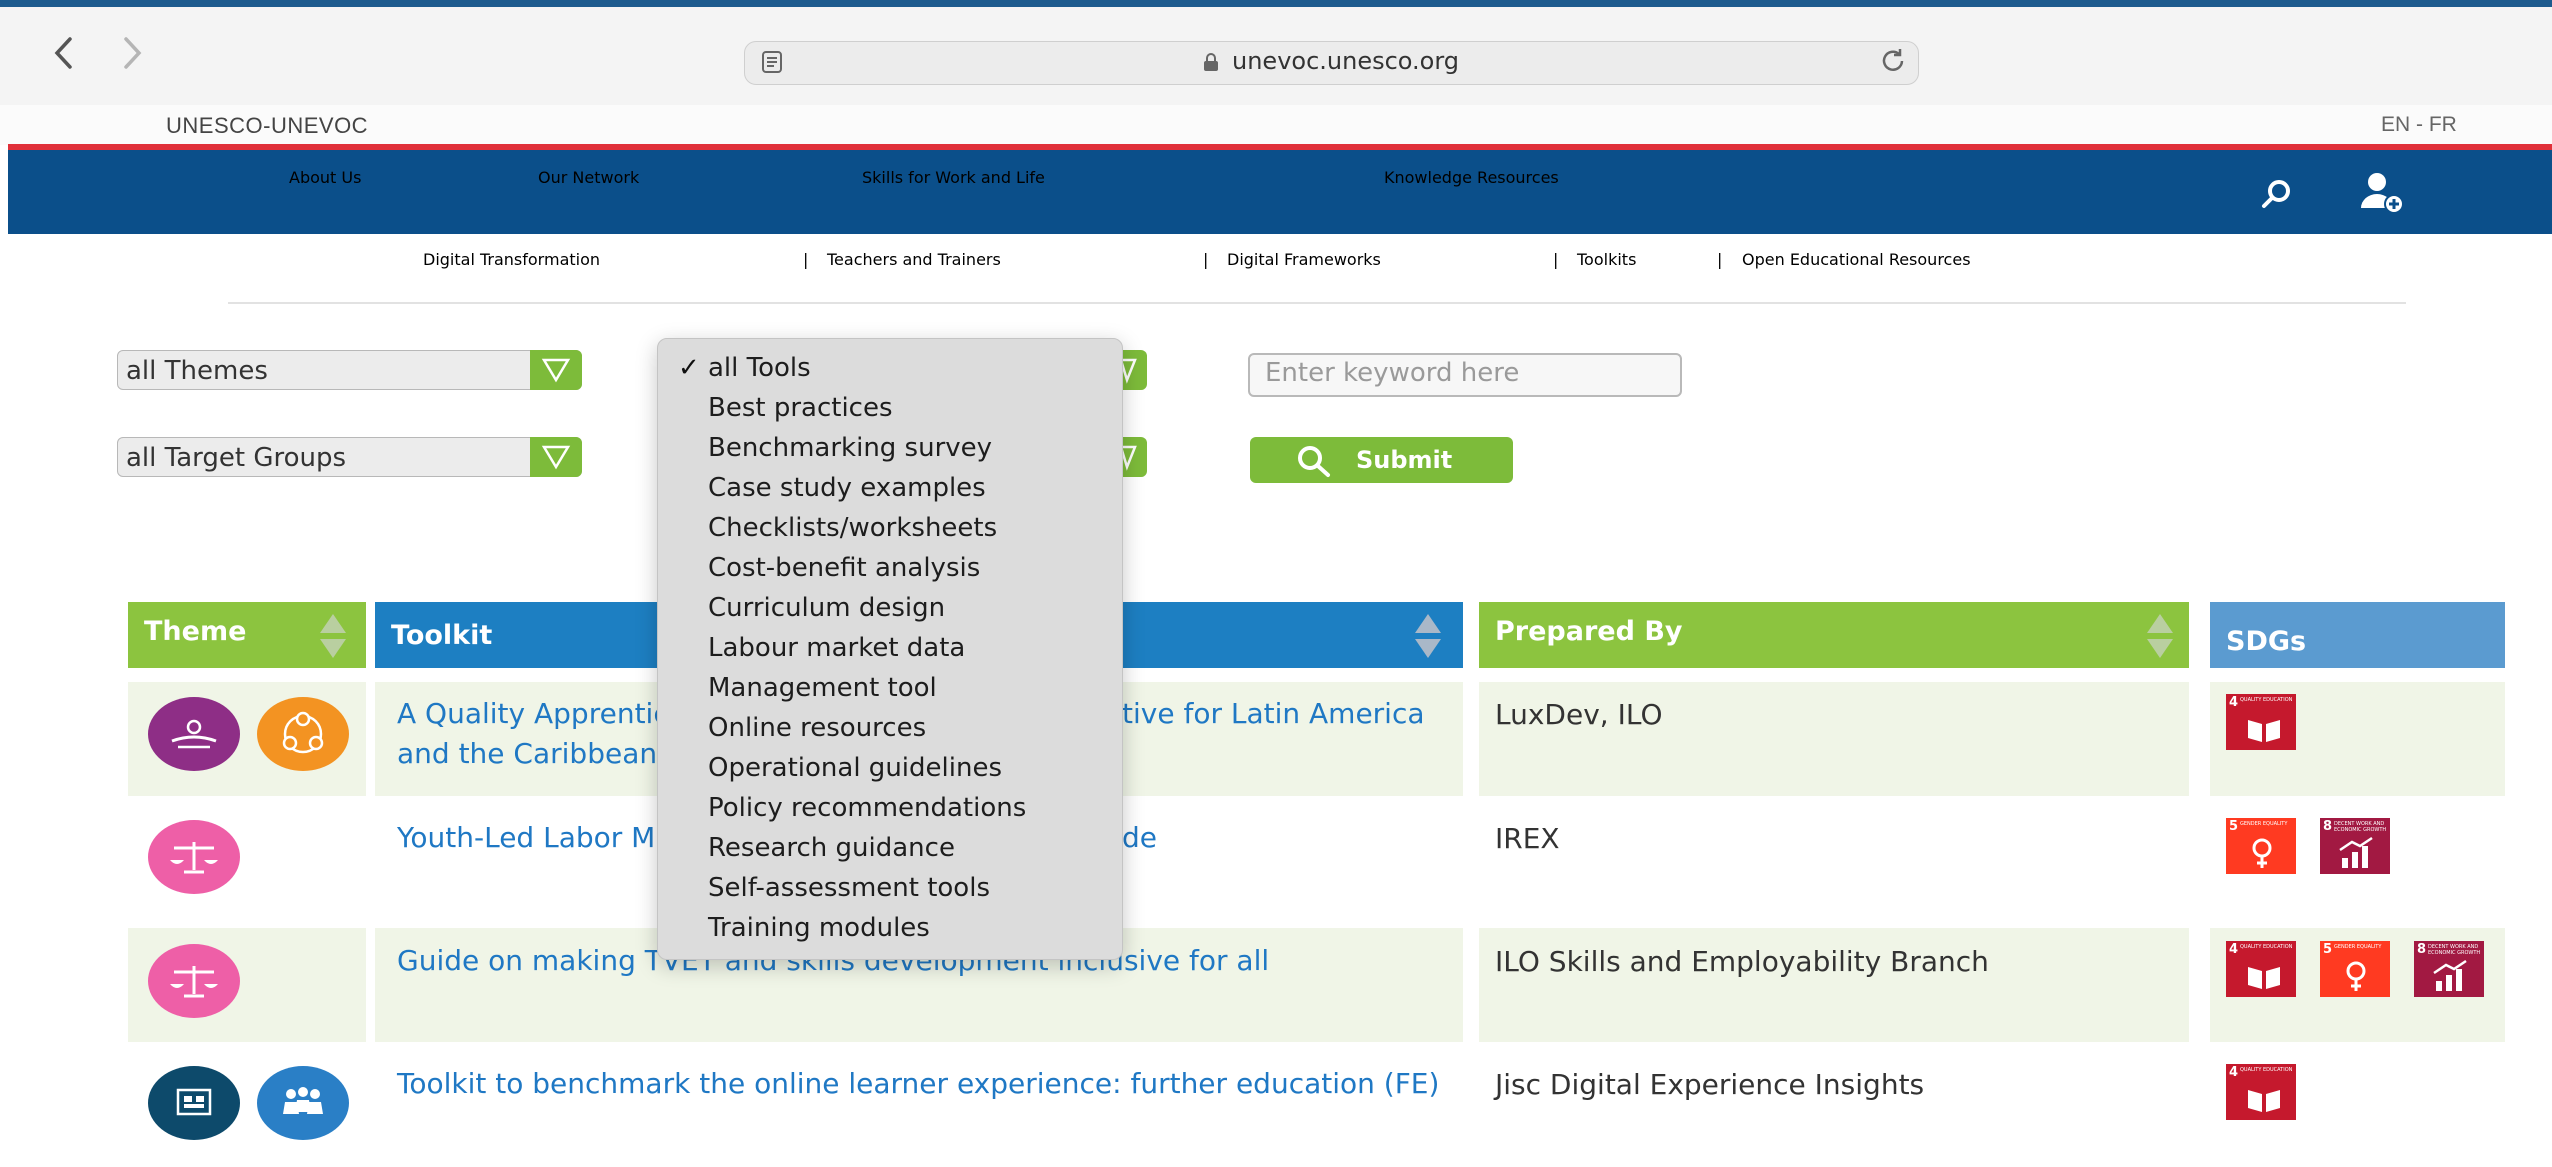  What do you see at coordinates (194, 1103) in the screenshot?
I see `digital-icon` at bounding box center [194, 1103].